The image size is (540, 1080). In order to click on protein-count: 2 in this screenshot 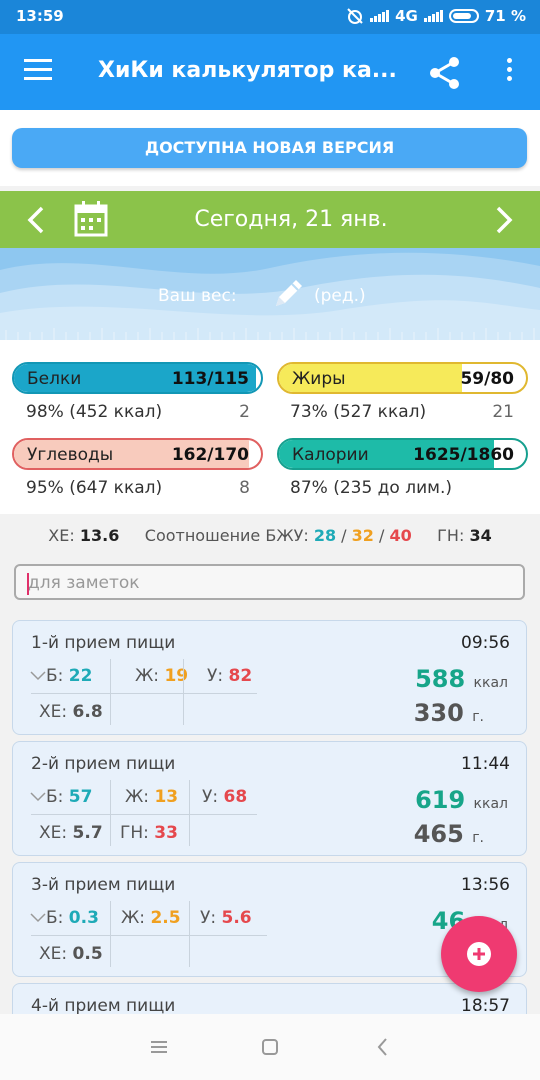, I will do `click(244, 412)`.